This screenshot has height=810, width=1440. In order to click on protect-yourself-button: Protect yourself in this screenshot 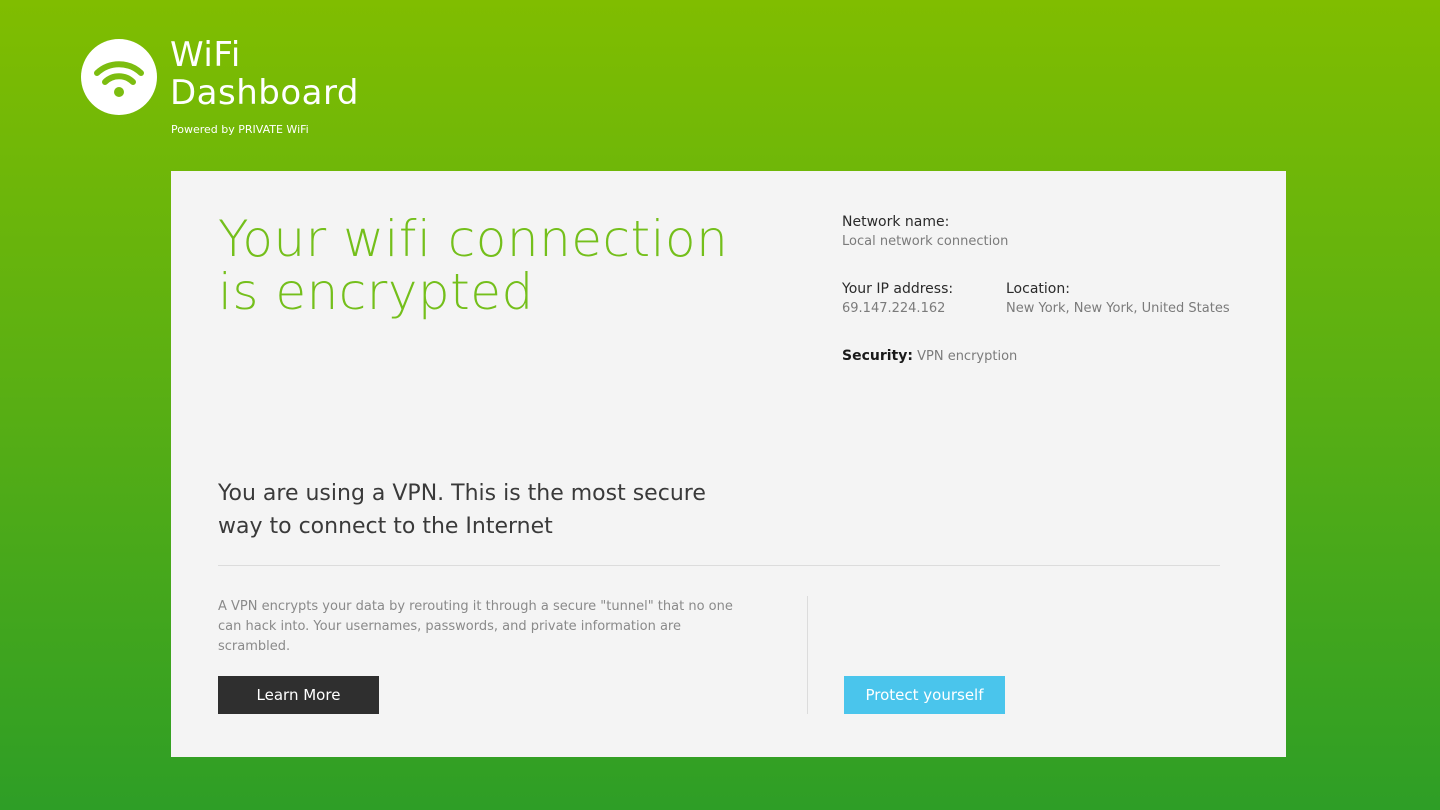, I will do `click(924, 695)`.